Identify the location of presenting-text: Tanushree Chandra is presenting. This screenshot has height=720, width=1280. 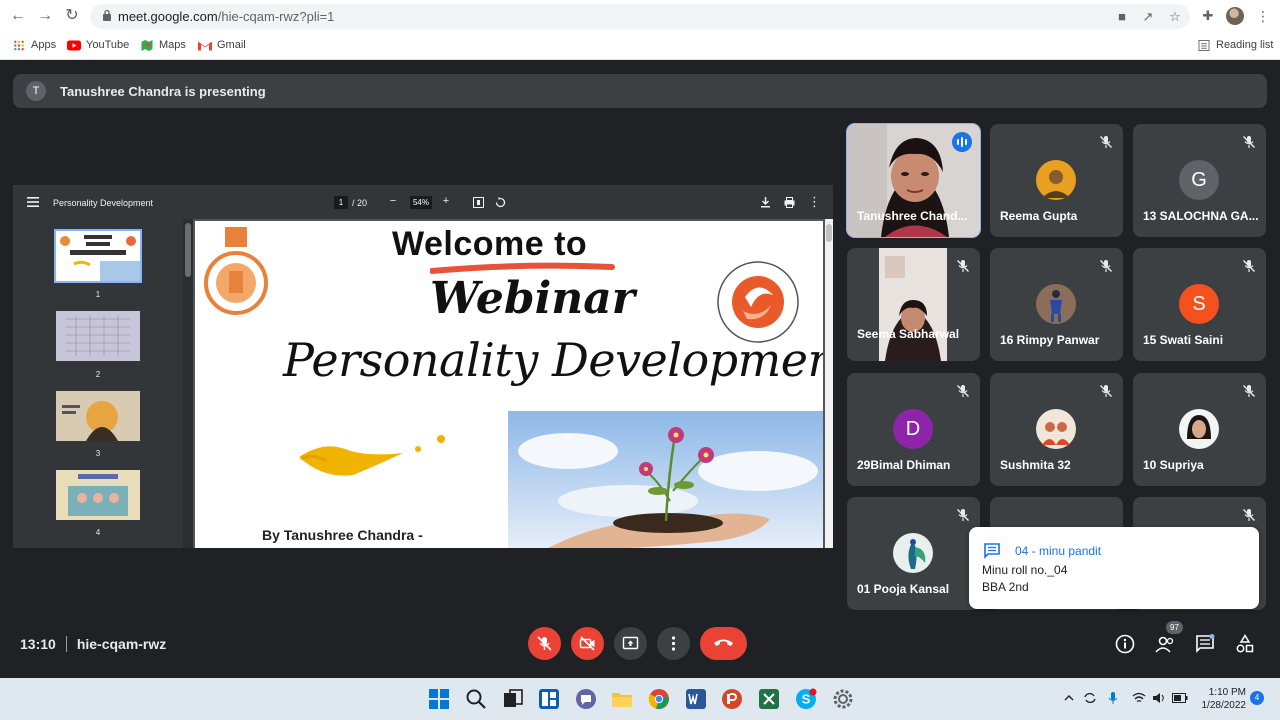
(163, 91).